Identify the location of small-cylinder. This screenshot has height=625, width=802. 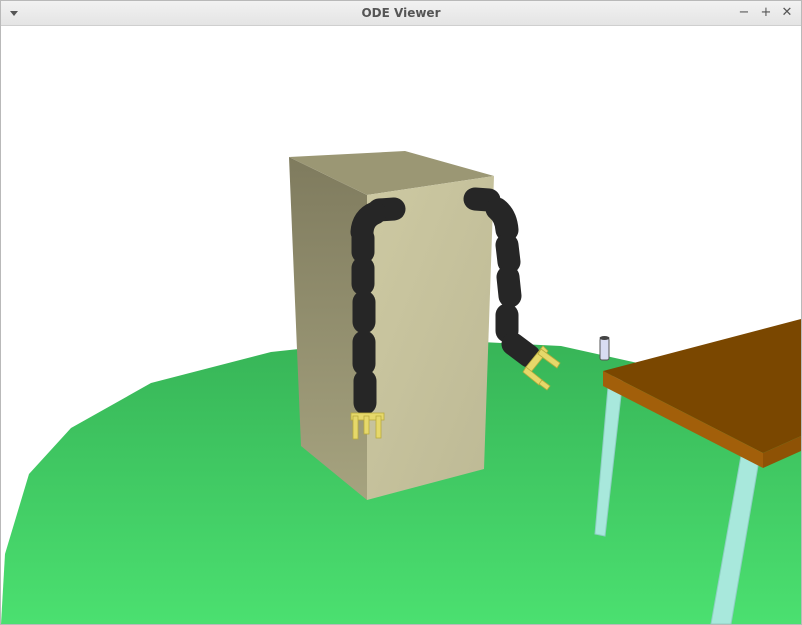
(604, 349).